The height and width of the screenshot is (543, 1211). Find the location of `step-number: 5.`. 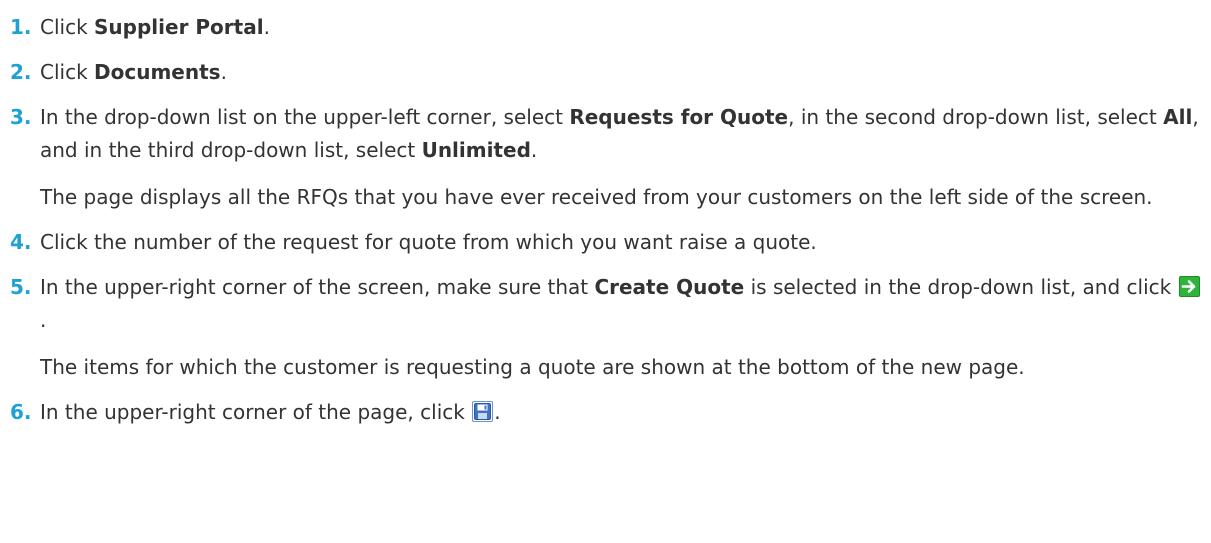

step-number: 5. is located at coordinates (21, 287).